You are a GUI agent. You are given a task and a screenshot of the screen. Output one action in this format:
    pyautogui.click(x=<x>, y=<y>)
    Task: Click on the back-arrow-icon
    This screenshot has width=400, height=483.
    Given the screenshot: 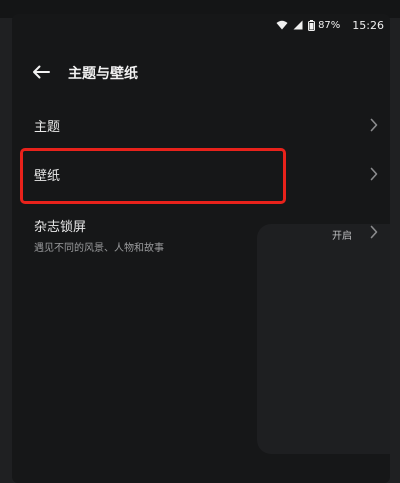 What is the action you would take?
    pyautogui.click(x=41, y=73)
    